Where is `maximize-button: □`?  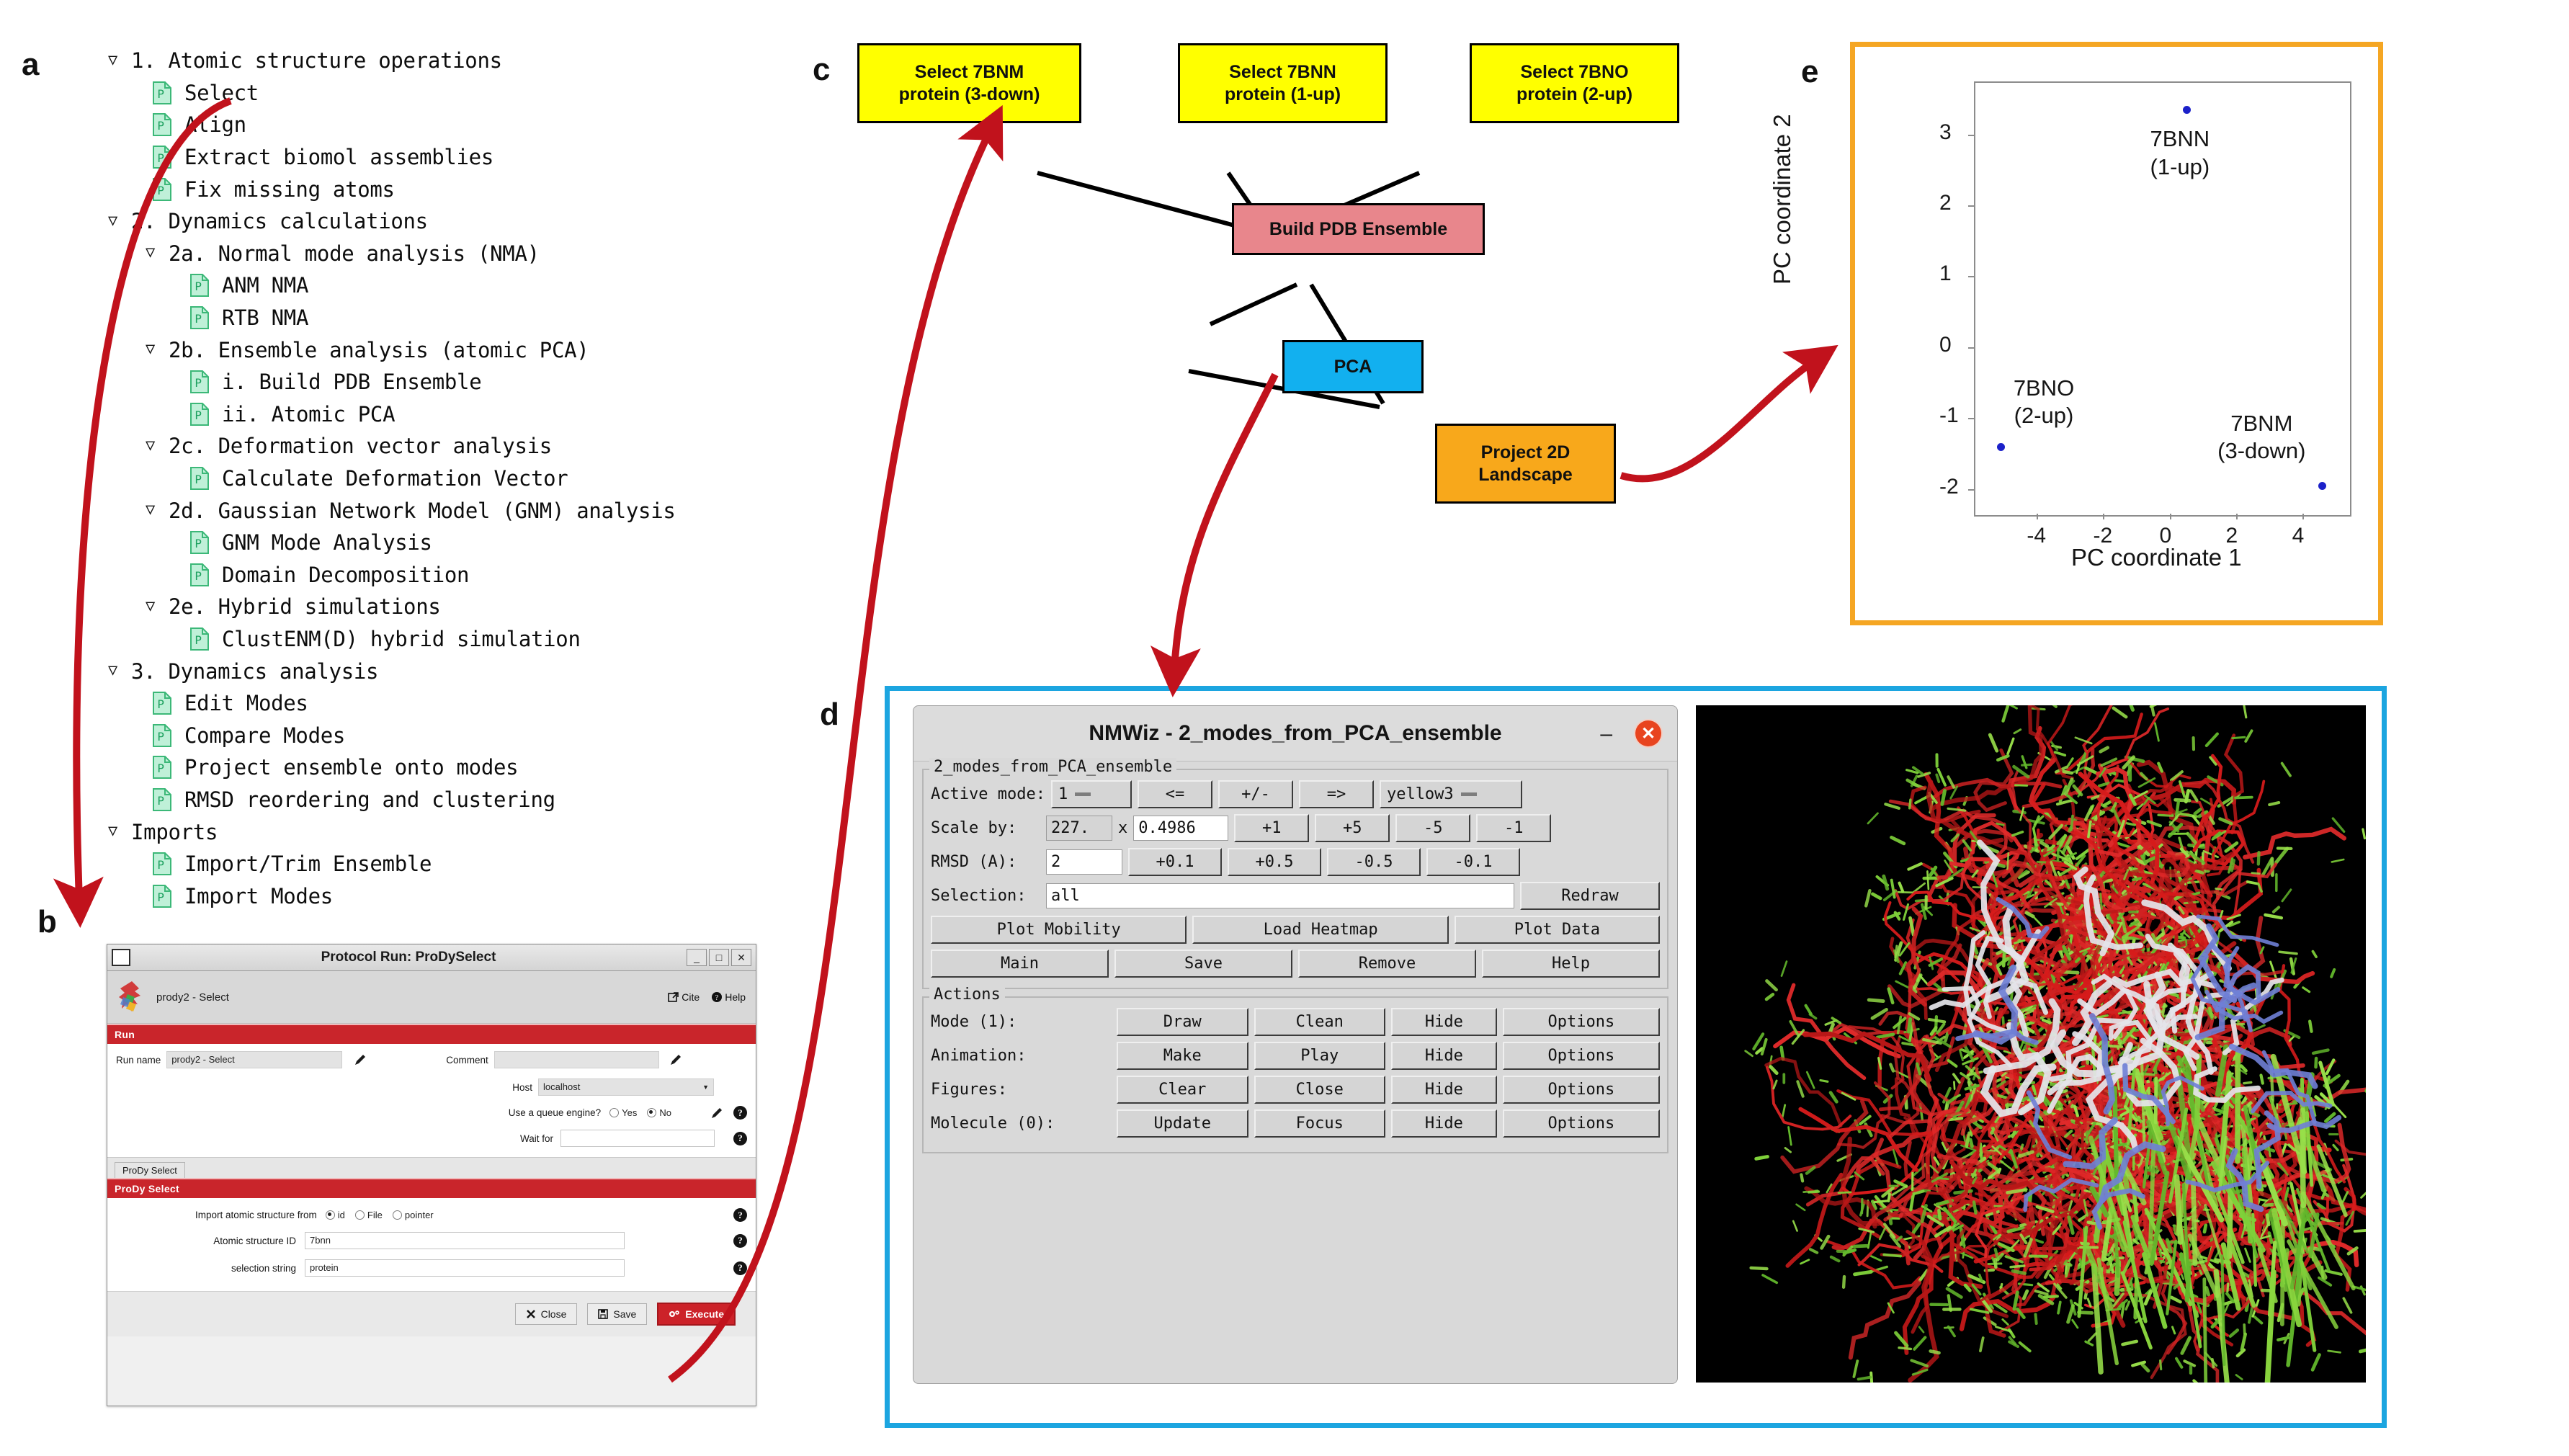 maximize-button: □ is located at coordinates (719, 957).